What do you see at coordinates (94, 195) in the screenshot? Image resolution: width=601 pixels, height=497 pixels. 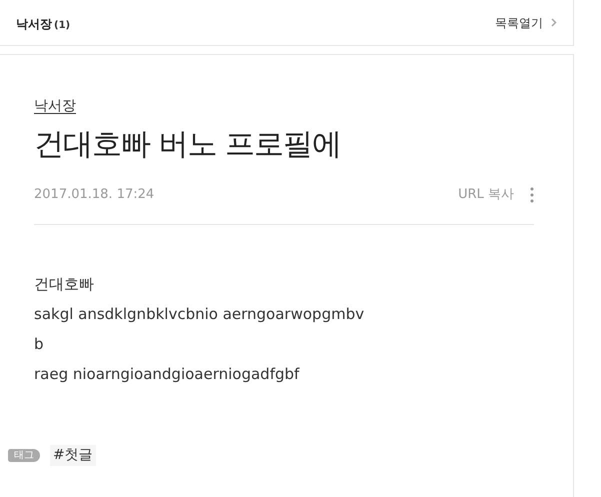 I see `post-date: 2017.01.18. 17:24` at bounding box center [94, 195].